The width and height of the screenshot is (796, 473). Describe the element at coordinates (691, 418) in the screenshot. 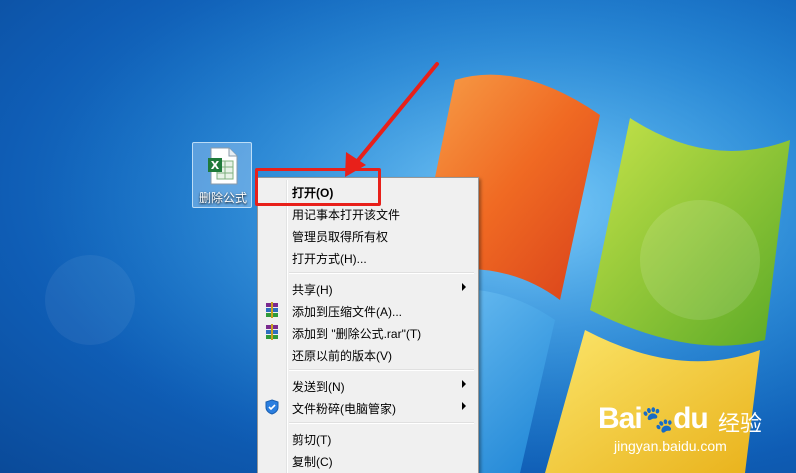

I see `baidu-logo-part2: du` at that location.